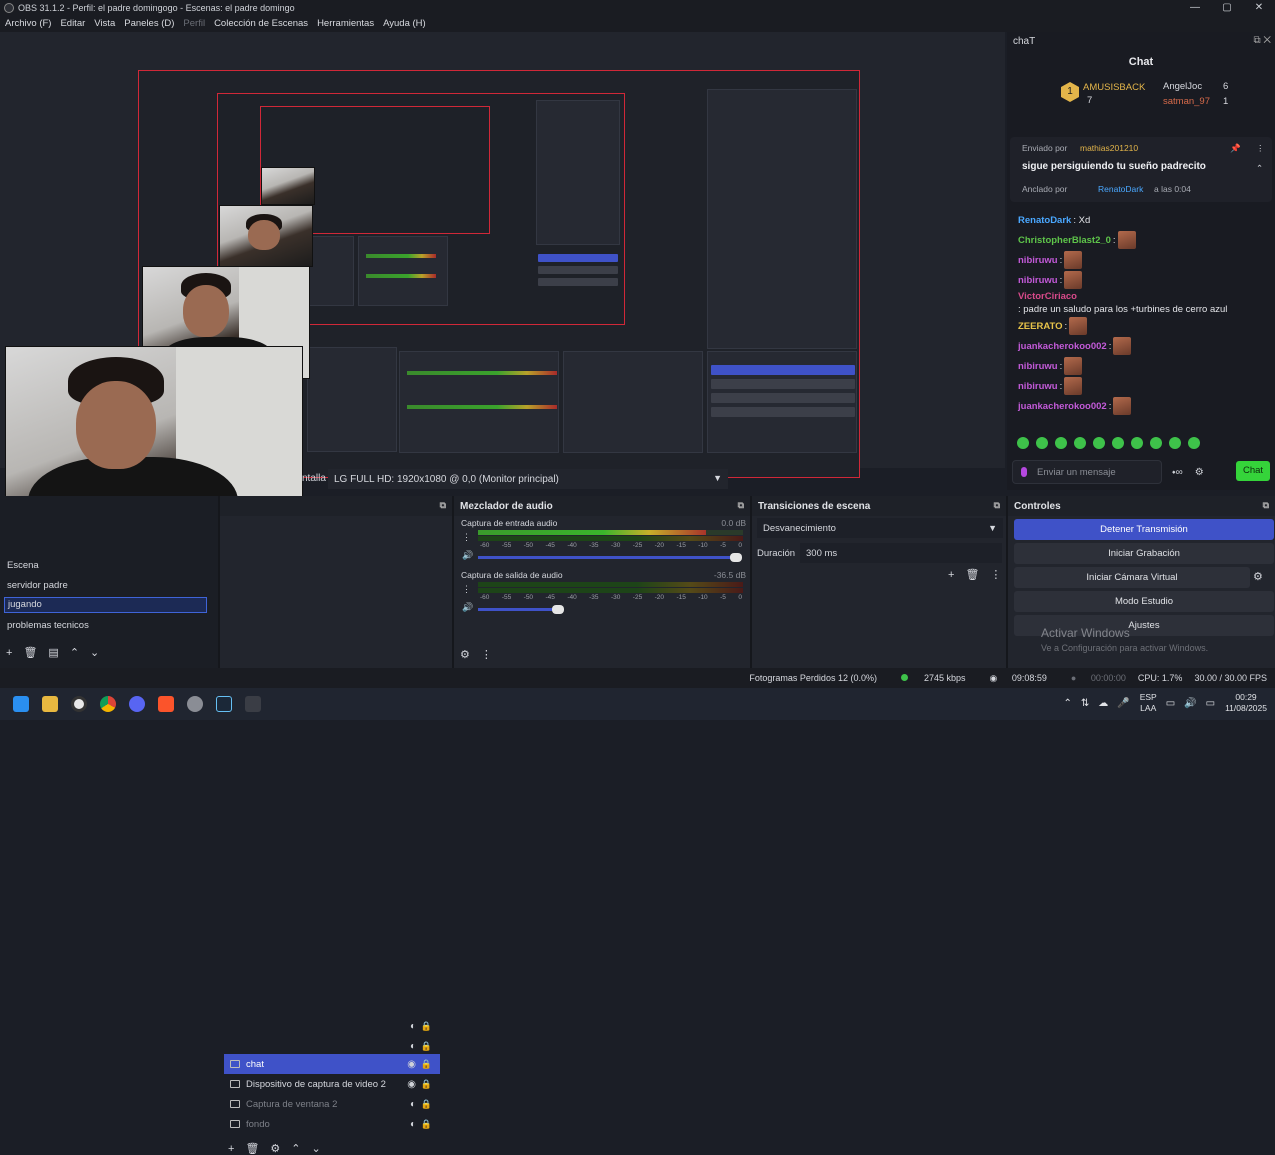 Image resolution: width=1275 pixels, height=1155 pixels. What do you see at coordinates (332, 1104) in the screenshot?
I see `source-row: Captura de ventana 2 ◐ 🔒` at bounding box center [332, 1104].